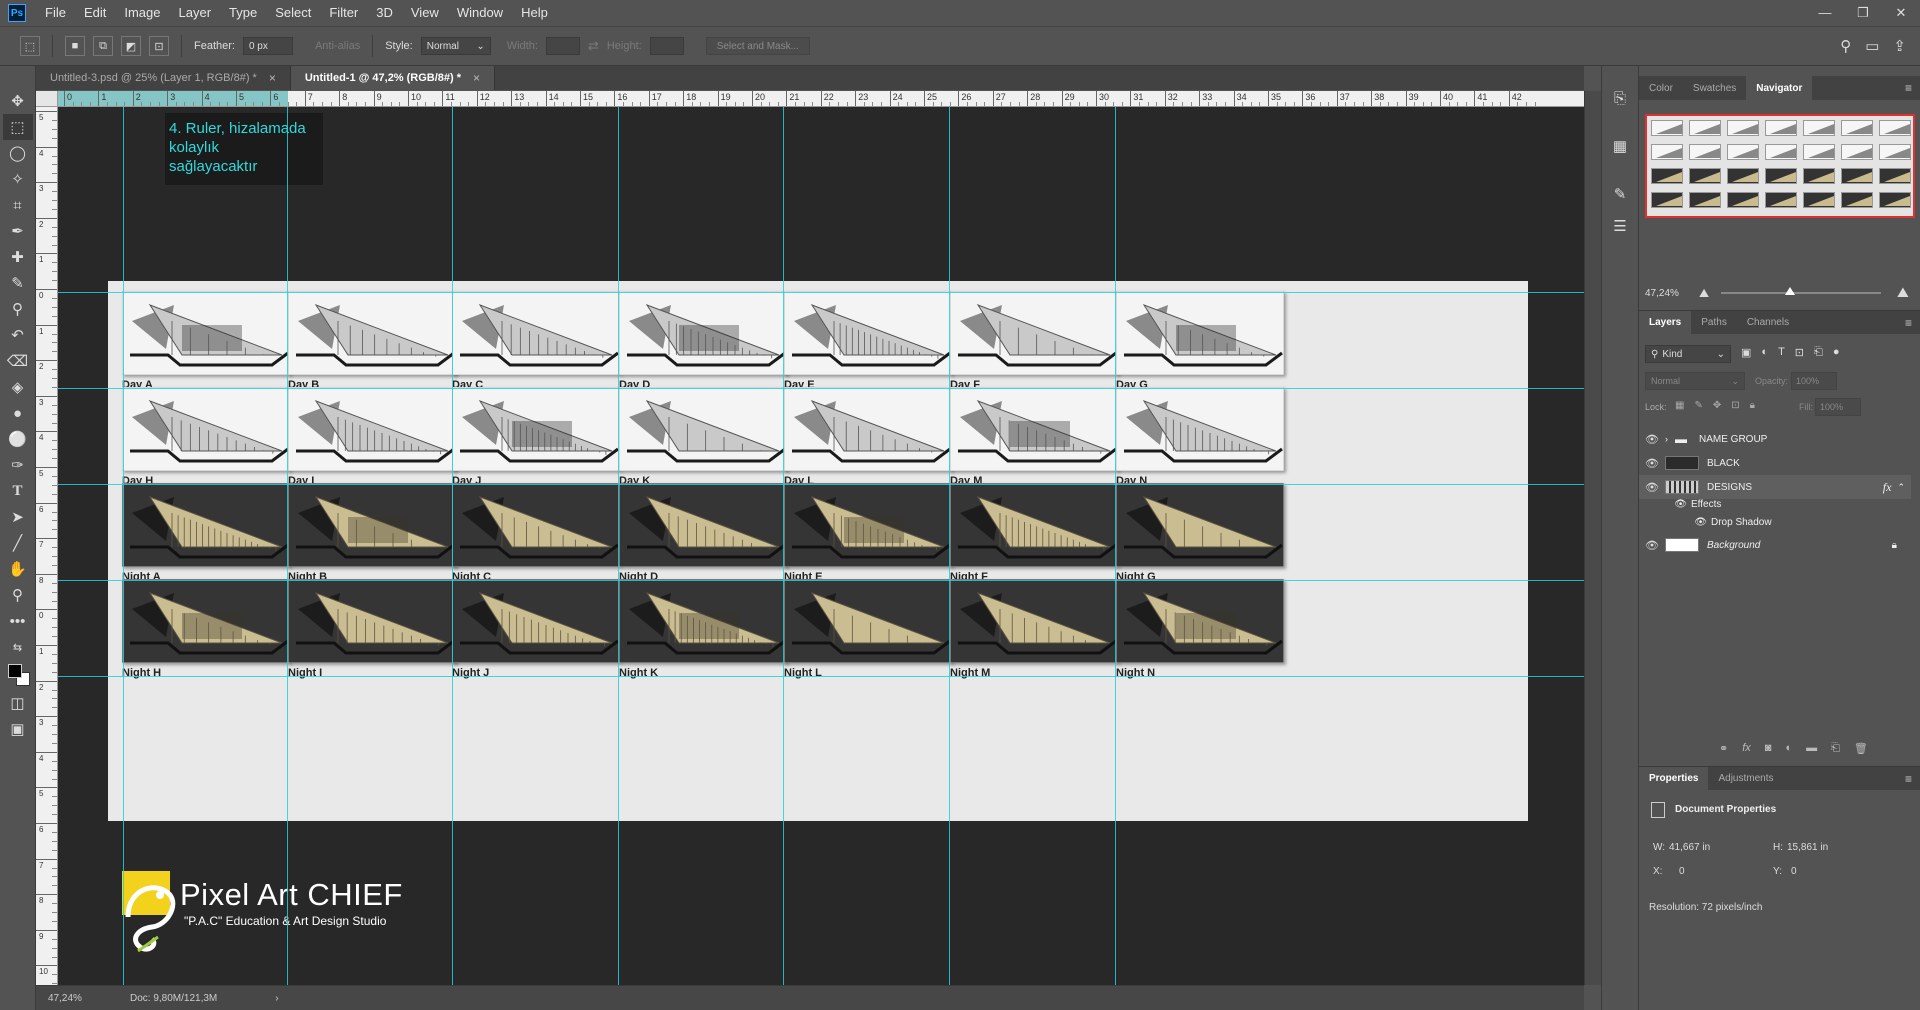  What do you see at coordinates (1794, 871) in the screenshot?
I see `y-value: 0` at bounding box center [1794, 871].